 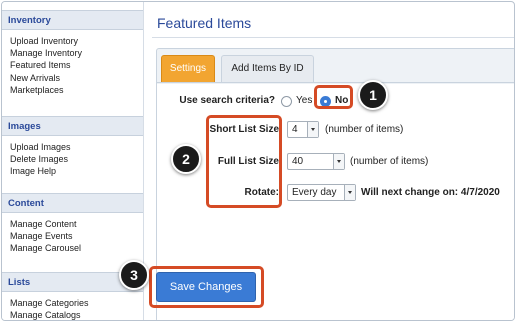 I want to click on short-list-size-value: 4, so click(x=295, y=129).